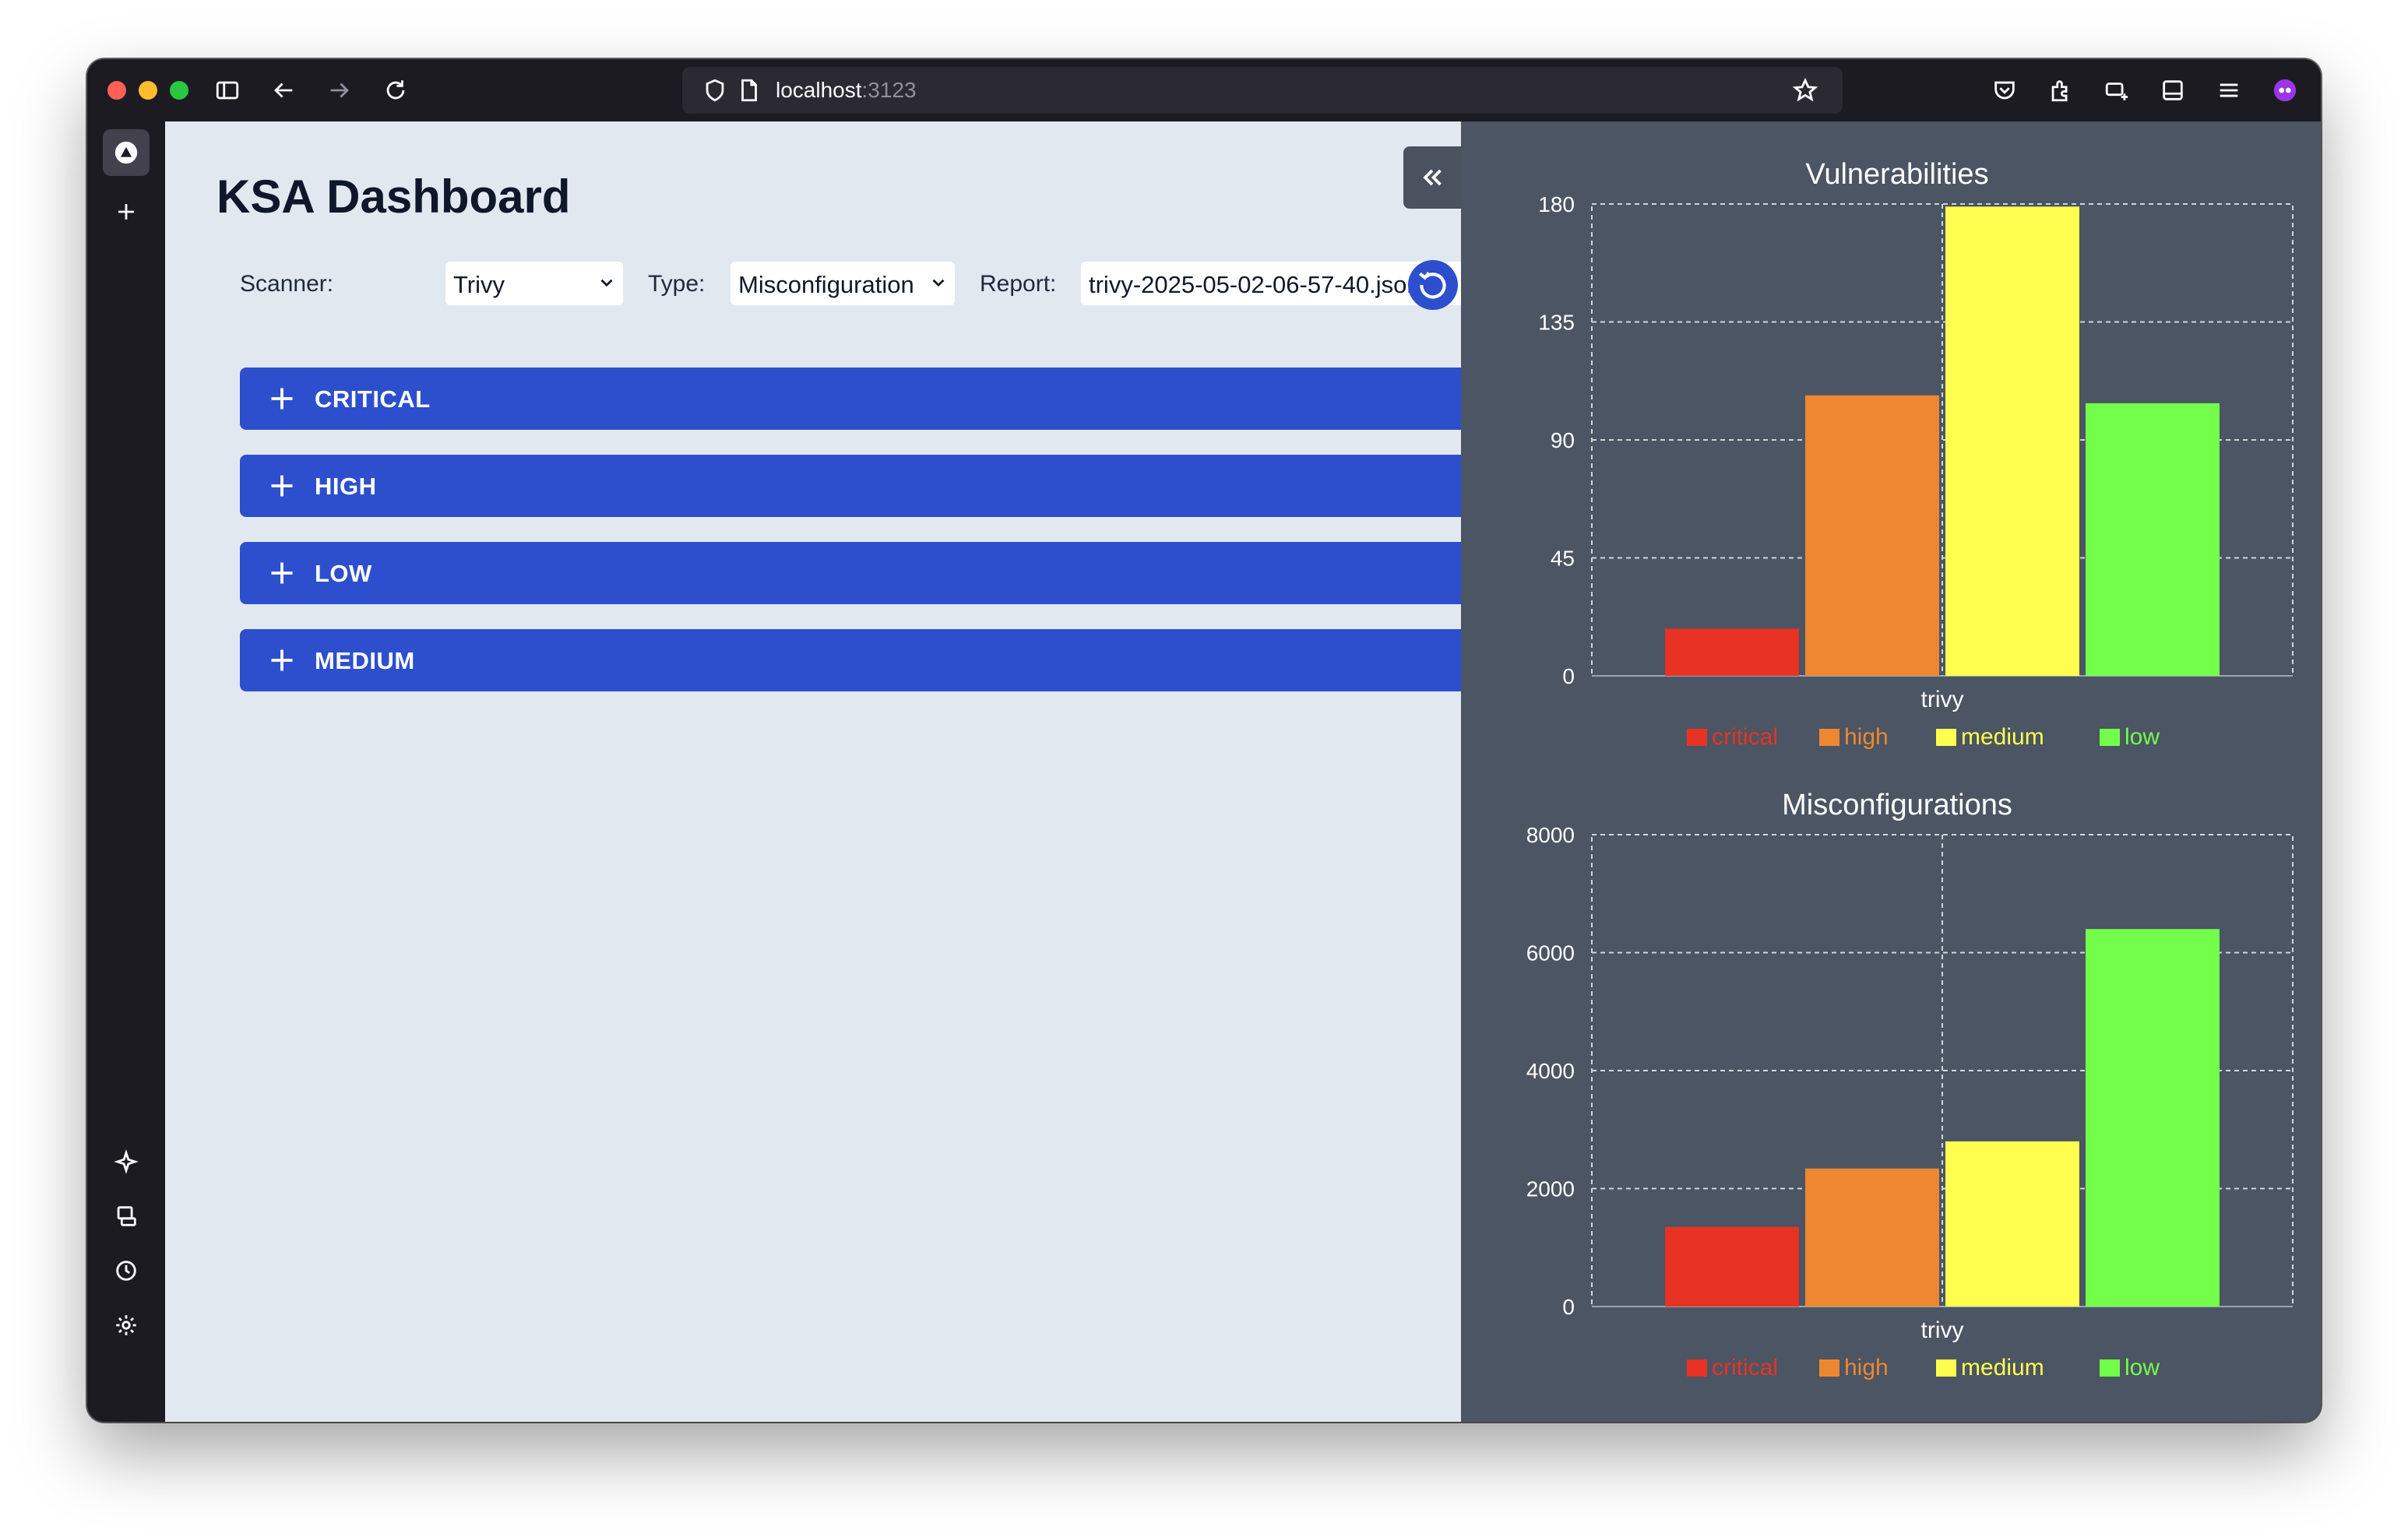  What do you see at coordinates (228, 90) in the screenshot?
I see `sidebar-toggle-icon` at bounding box center [228, 90].